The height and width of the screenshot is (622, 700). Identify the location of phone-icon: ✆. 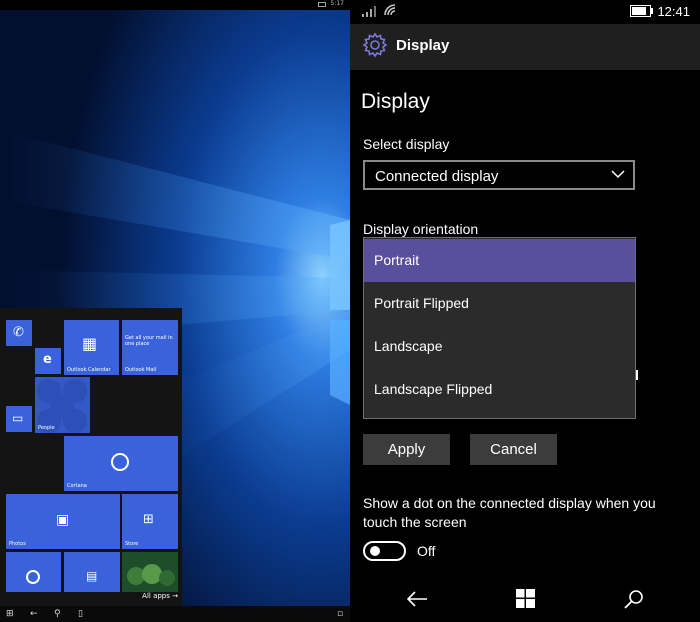
(18, 332).